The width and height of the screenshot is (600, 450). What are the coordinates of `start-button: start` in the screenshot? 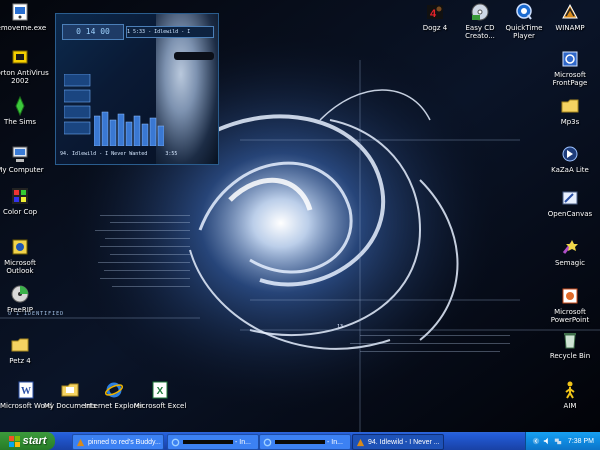 It's located at (27, 441).